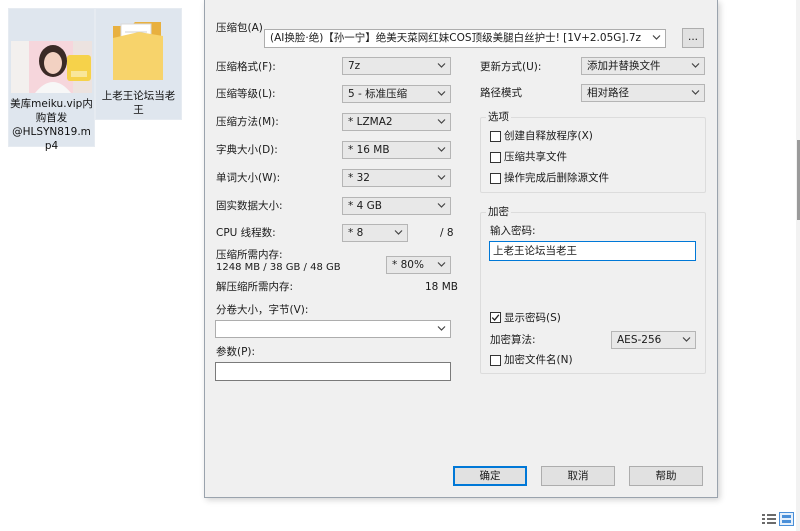 The height and width of the screenshot is (531, 800). I want to click on encryption-method-select: AES-256, so click(653, 340).